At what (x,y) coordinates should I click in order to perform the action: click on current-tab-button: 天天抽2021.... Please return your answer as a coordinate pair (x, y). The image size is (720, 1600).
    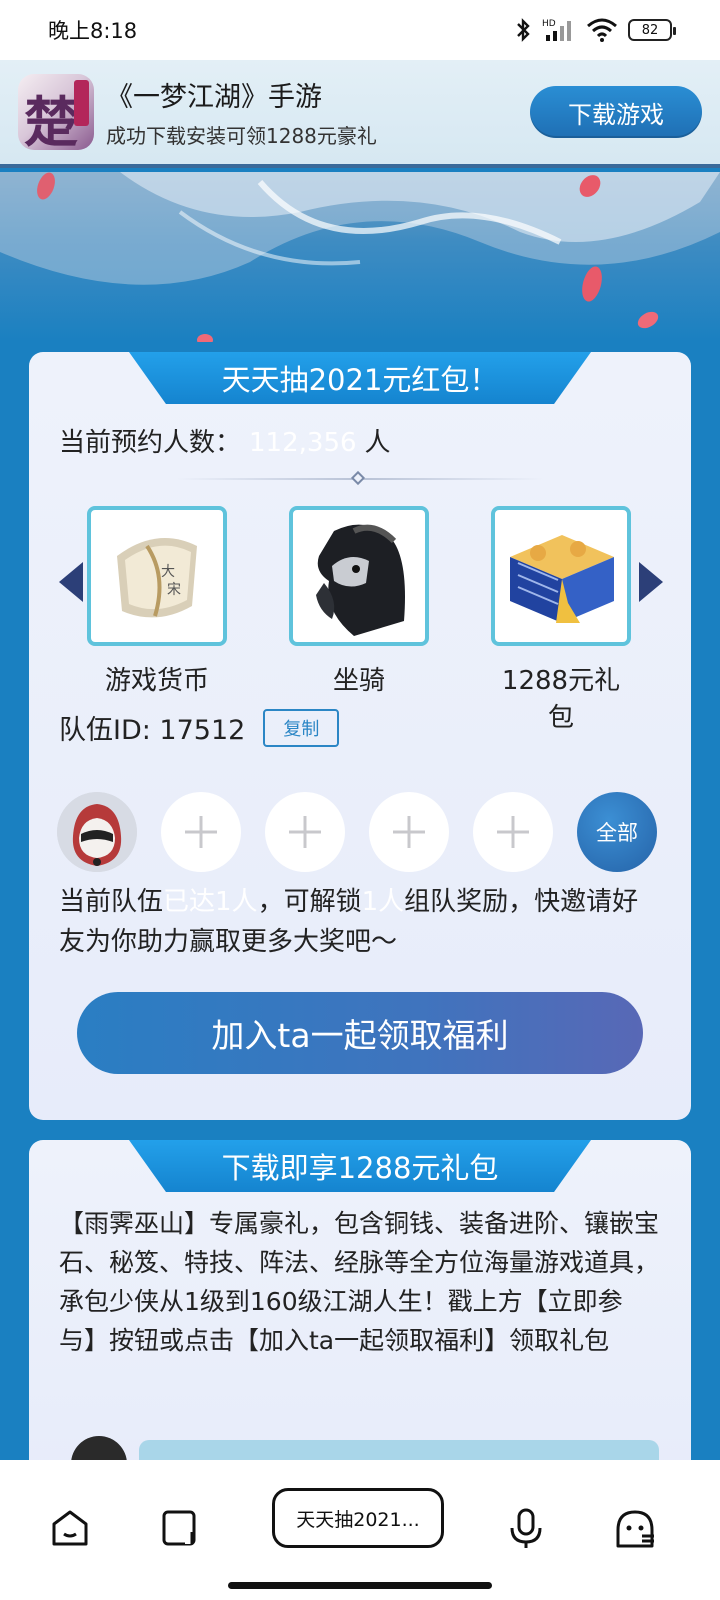
    Looking at the image, I should click on (358, 1518).